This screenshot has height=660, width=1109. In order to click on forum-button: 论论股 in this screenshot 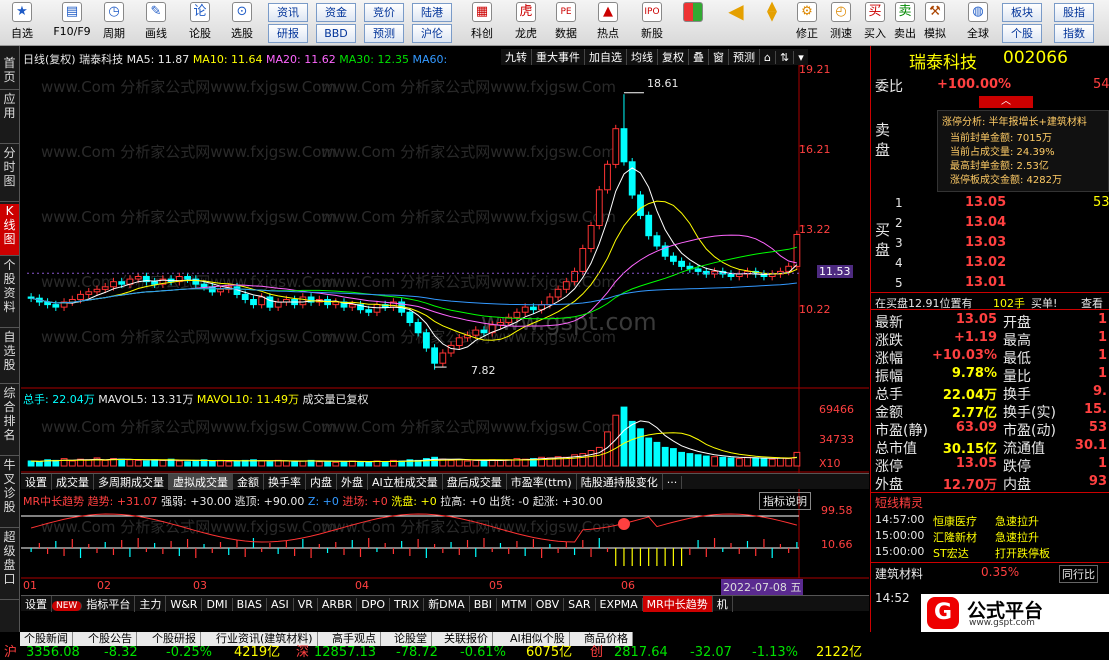, I will do `click(200, 21)`.